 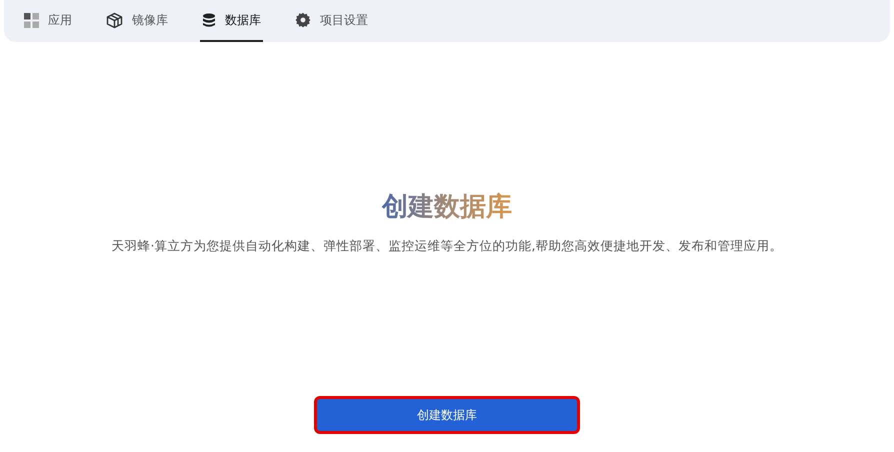 I want to click on database-icon, so click(x=209, y=20).